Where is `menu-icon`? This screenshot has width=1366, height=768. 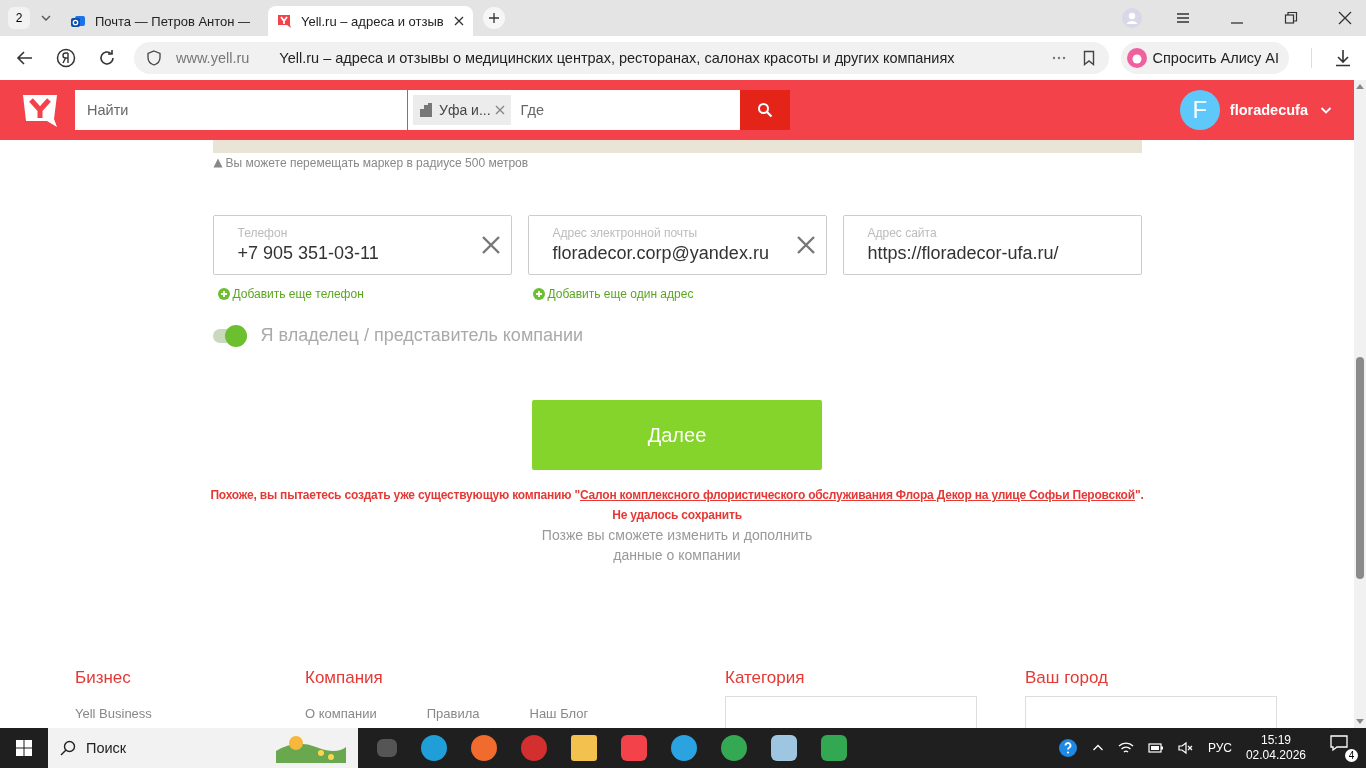 menu-icon is located at coordinates (1183, 18).